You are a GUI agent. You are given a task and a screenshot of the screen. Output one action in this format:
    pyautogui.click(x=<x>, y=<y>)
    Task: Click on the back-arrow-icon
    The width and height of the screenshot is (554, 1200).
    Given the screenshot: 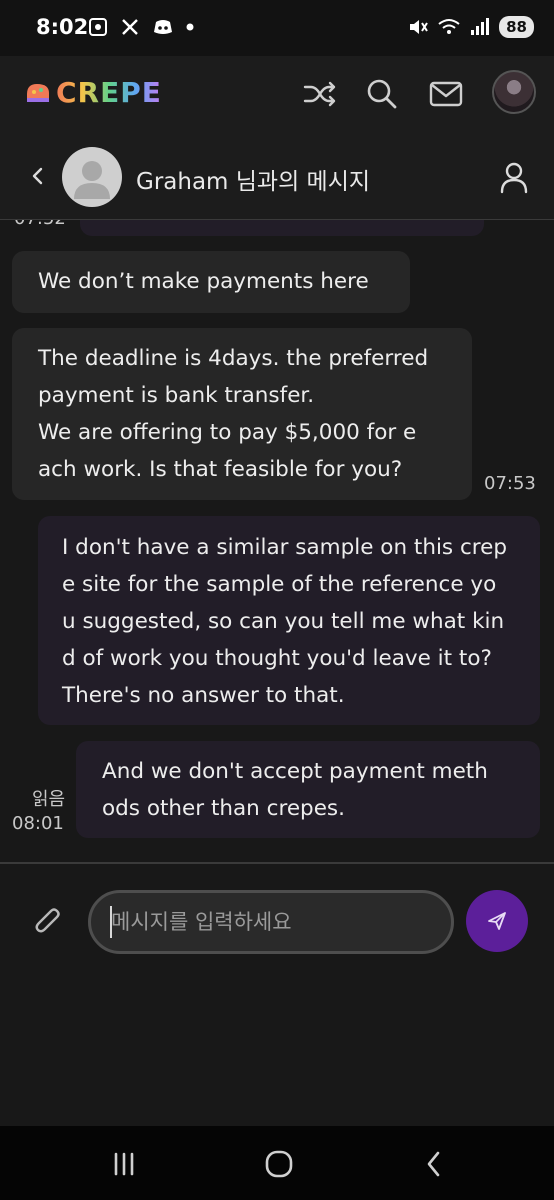 What is the action you would take?
    pyautogui.click(x=433, y=1164)
    